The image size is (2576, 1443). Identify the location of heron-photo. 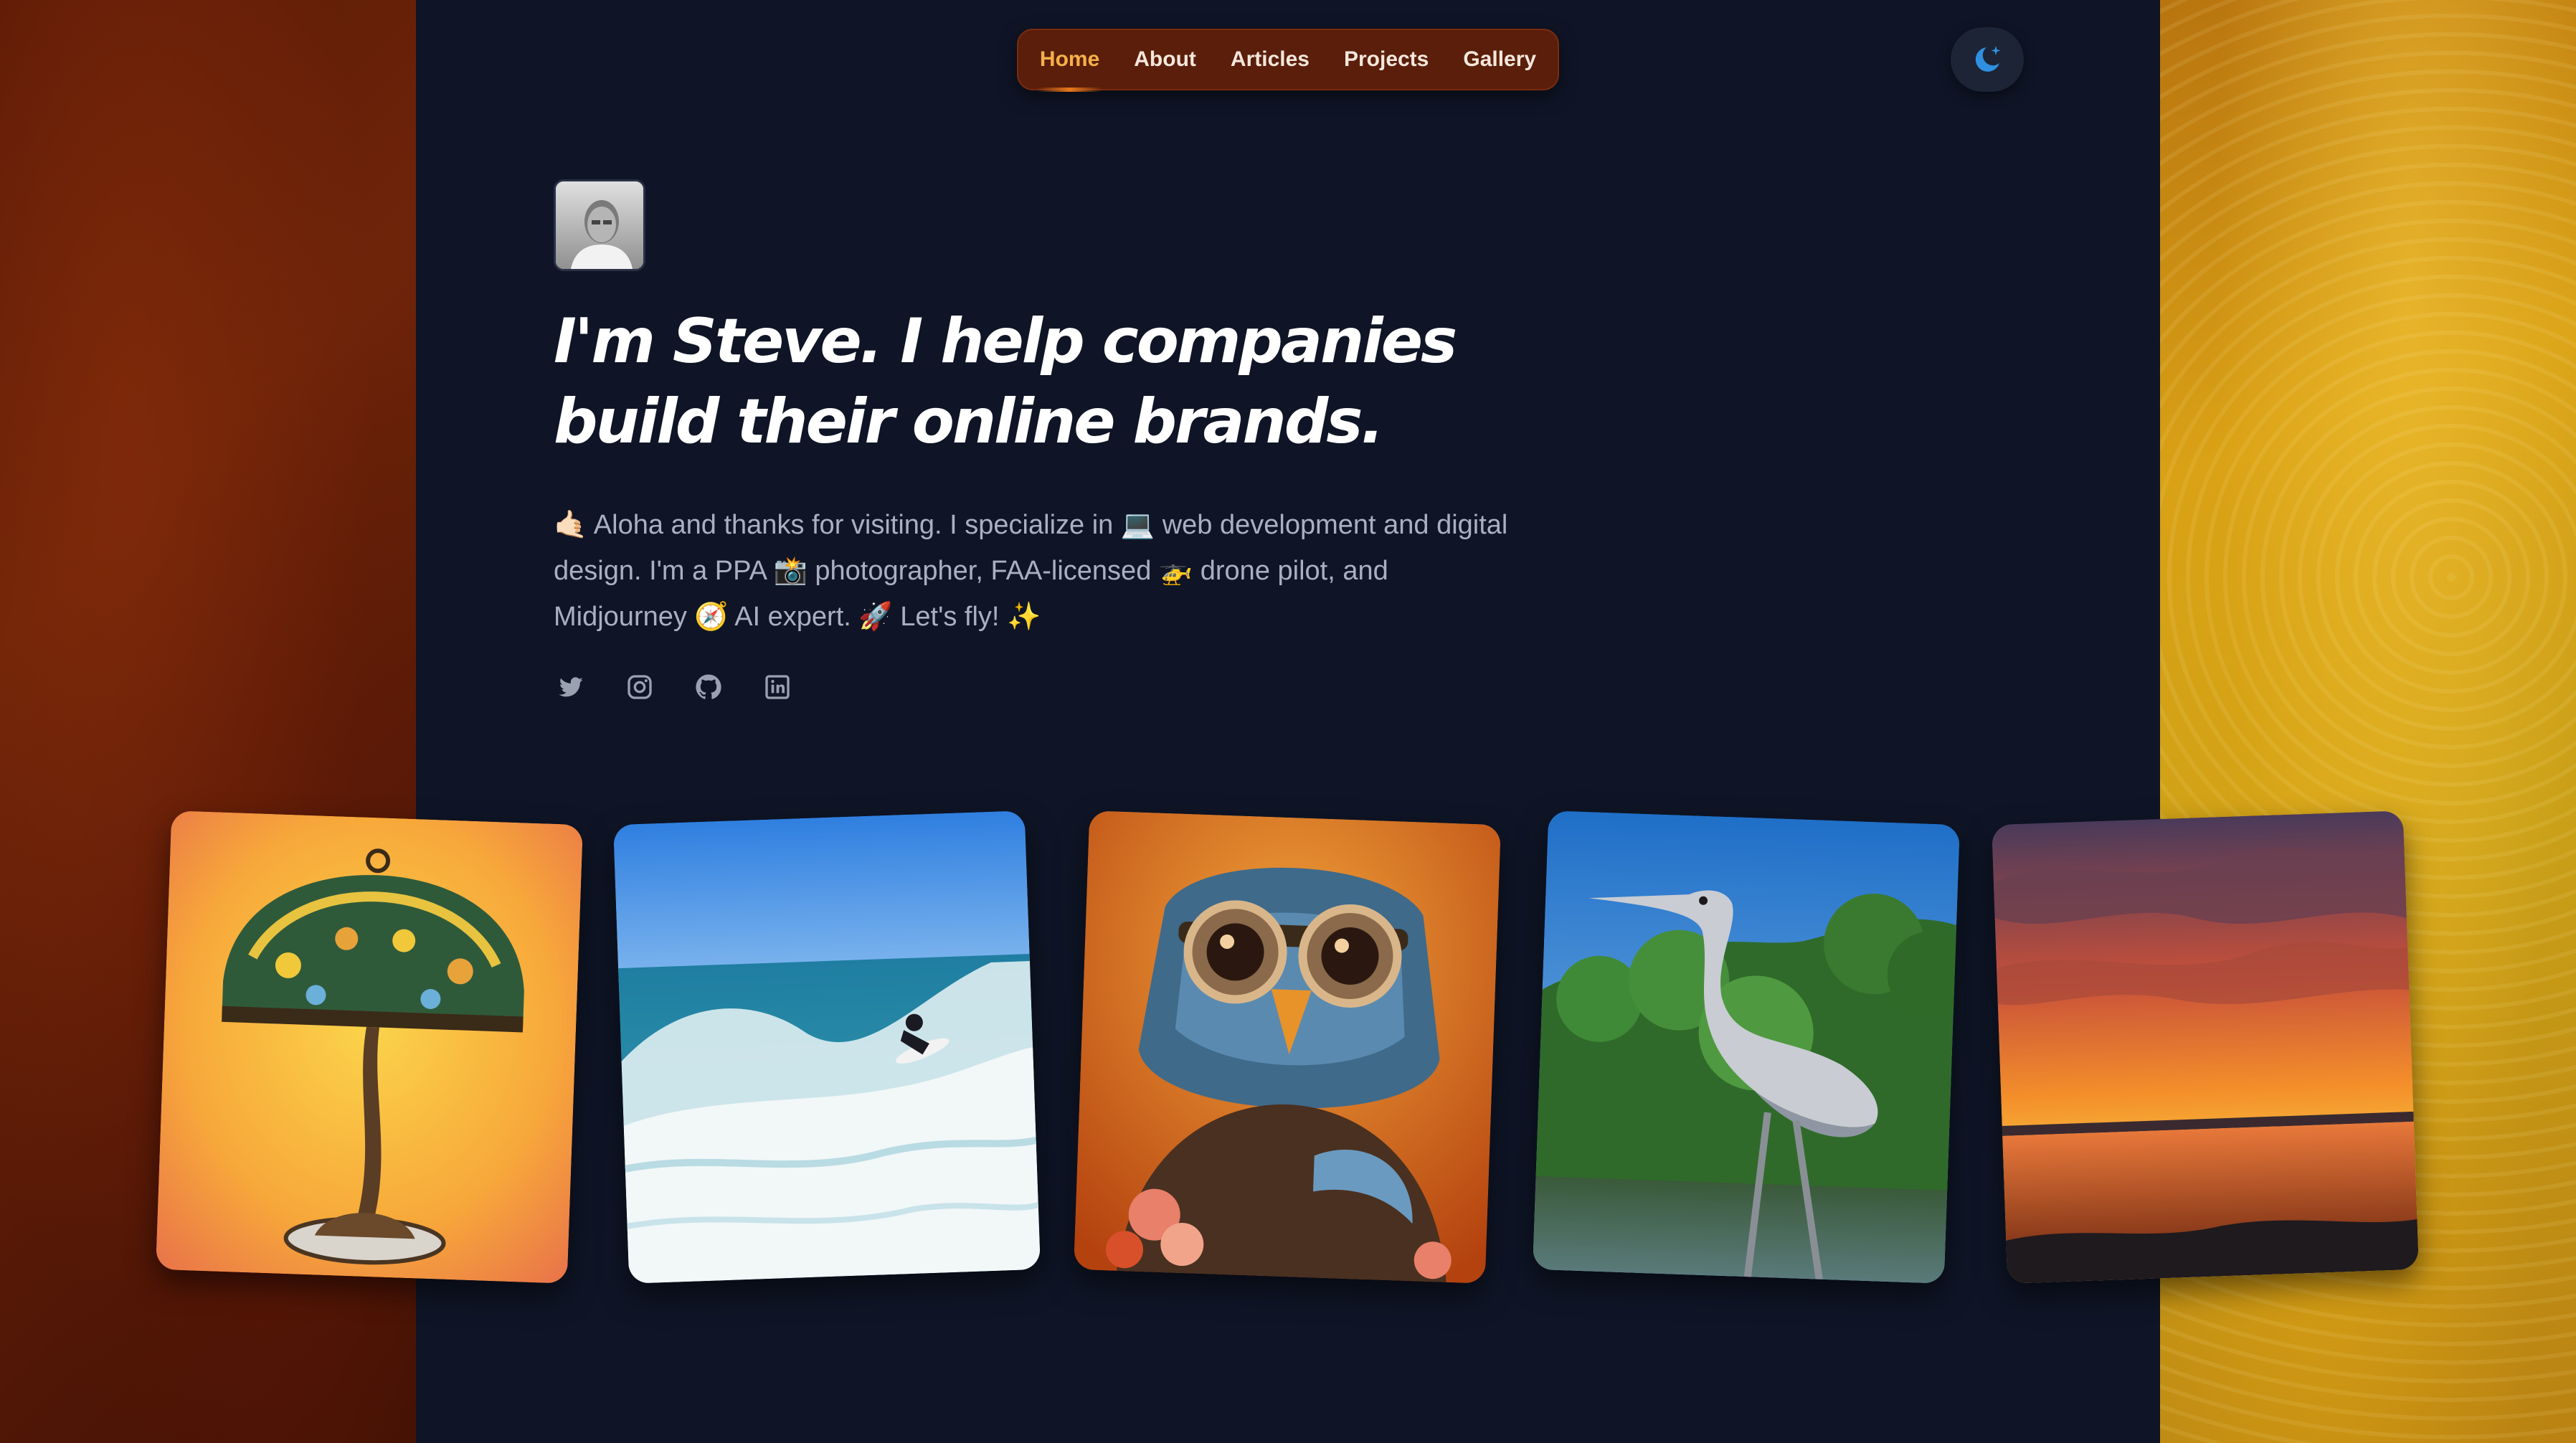
(1746, 1047).